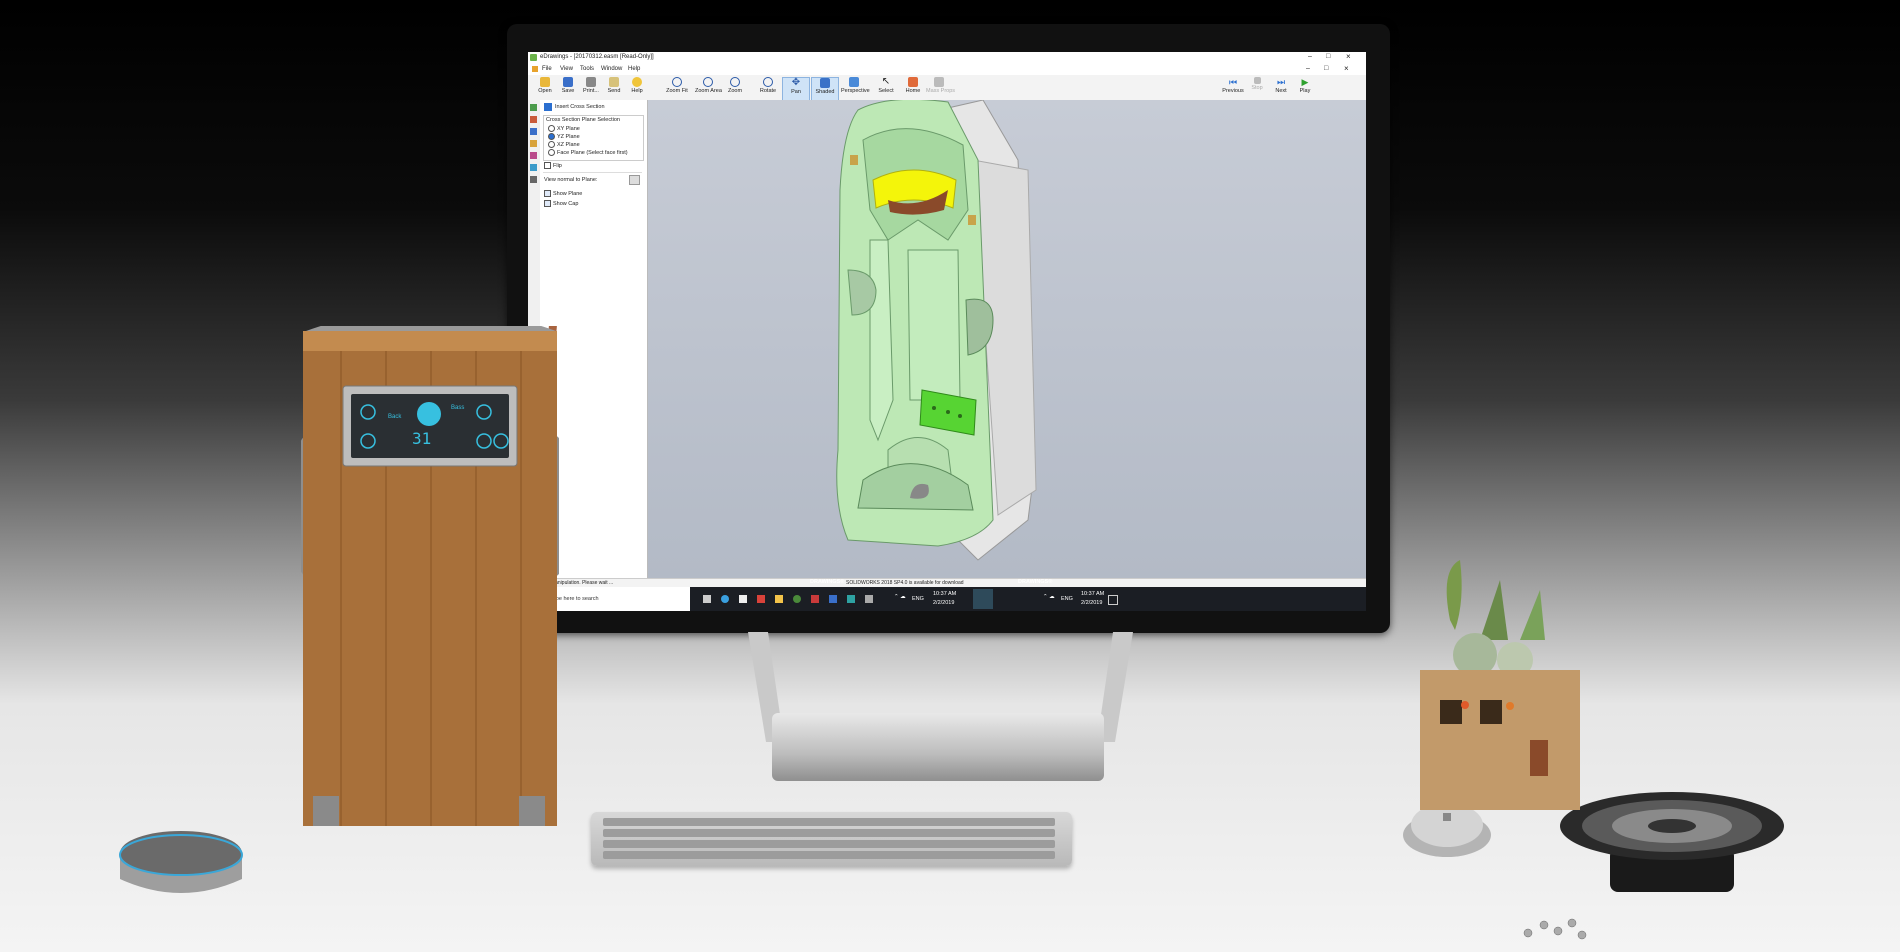 The height and width of the screenshot is (952, 1900). What do you see at coordinates (913, 82) in the screenshot?
I see `home-icon` at bounding box center [913, 82].